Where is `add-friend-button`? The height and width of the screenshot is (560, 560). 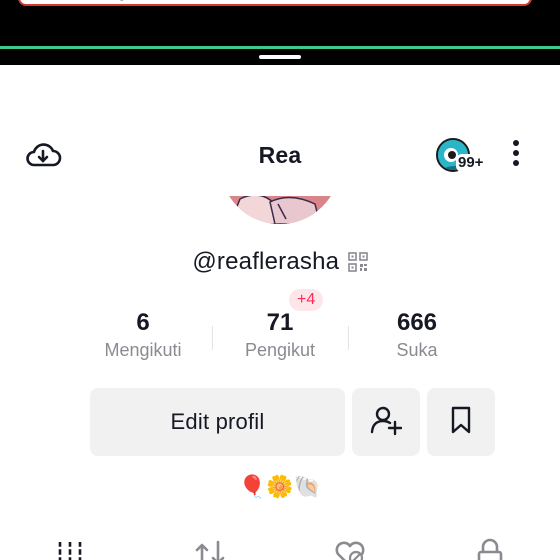
add-friend-button is located at coordinates (386, 422).